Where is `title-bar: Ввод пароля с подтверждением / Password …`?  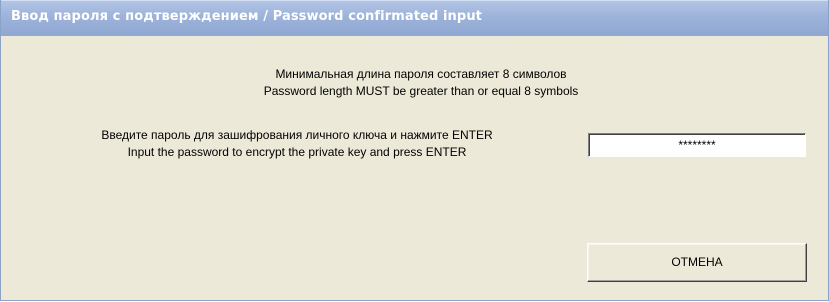 title-bar: Ввод пароля с подтверждением / Password … is located at coordinates (414, 18).